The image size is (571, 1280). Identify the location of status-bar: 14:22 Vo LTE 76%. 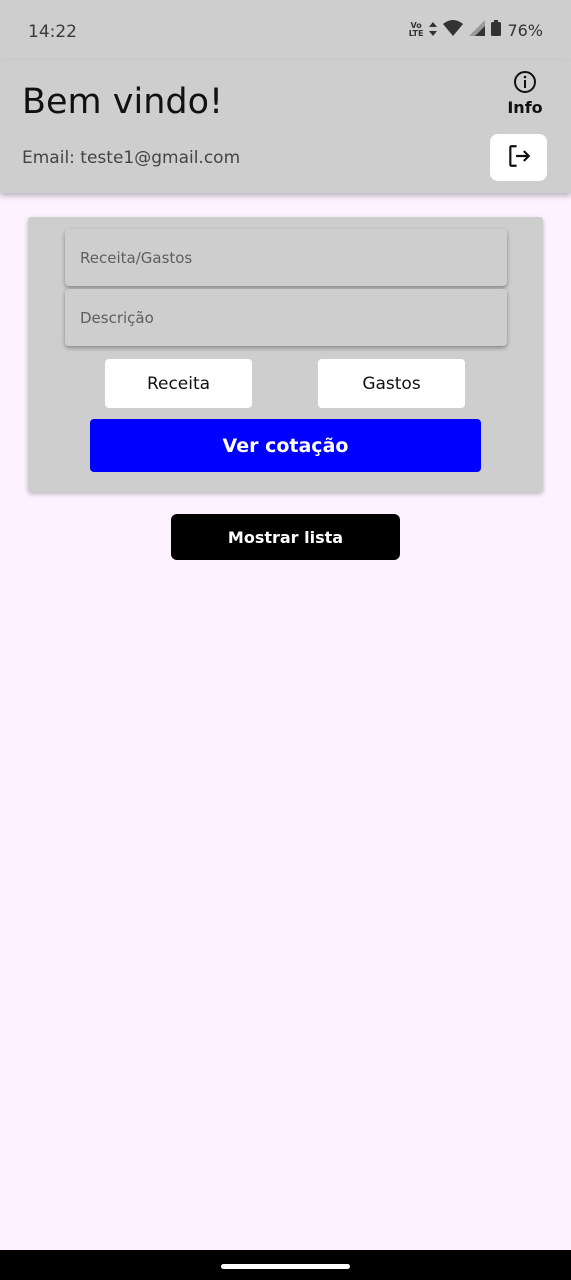
(285, 30).